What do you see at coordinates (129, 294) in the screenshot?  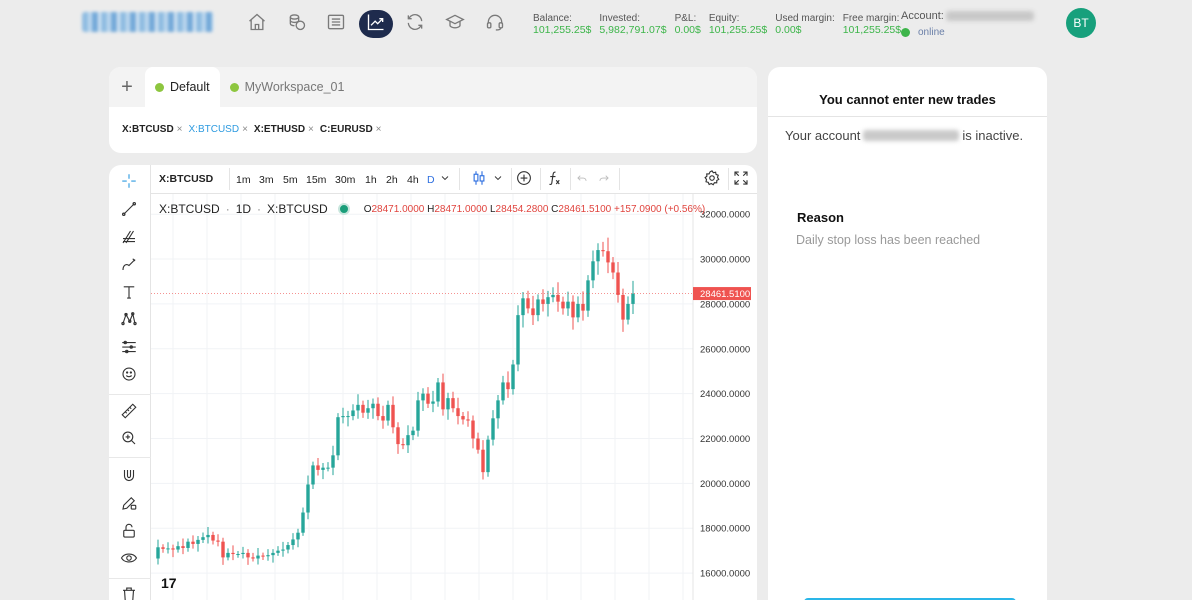 I see `text-tool` at bounding box center [129, 294].